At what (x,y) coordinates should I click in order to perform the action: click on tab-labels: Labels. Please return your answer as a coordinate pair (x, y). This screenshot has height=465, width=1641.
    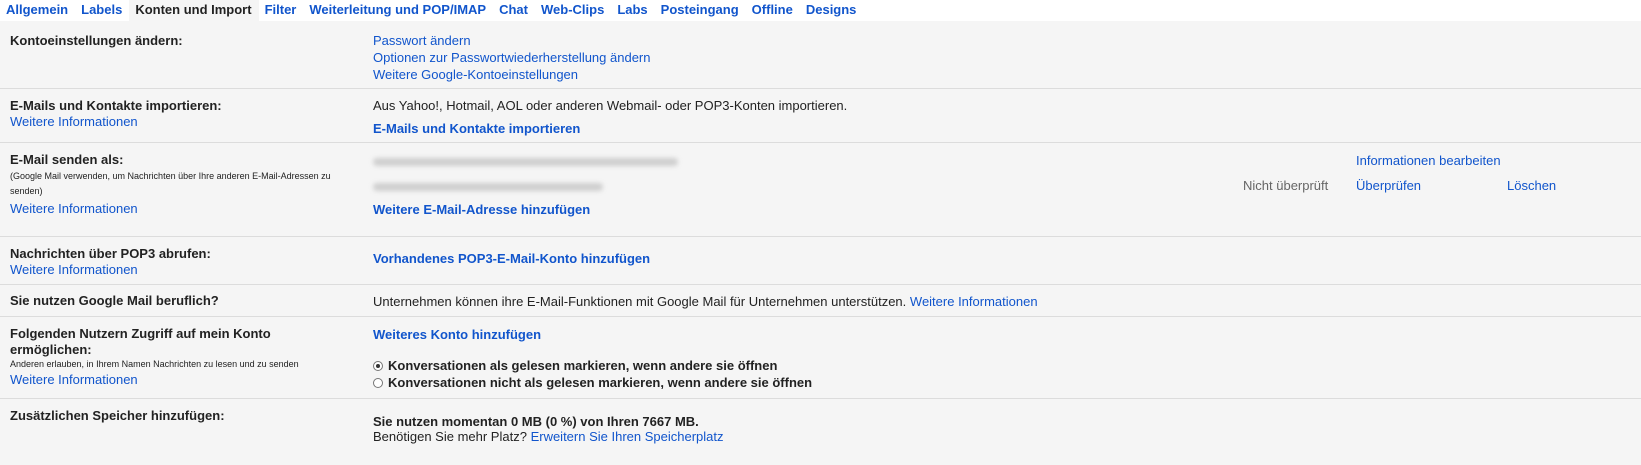
    Looking at the image, I should click on (102, 10).